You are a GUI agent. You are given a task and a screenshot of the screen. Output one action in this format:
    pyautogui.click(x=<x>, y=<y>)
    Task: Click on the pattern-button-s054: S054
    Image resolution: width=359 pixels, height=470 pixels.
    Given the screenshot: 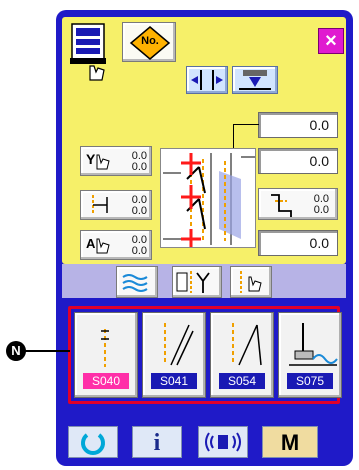 What is the action you would take?
    pyautogui.click(x=242, y=355)
    